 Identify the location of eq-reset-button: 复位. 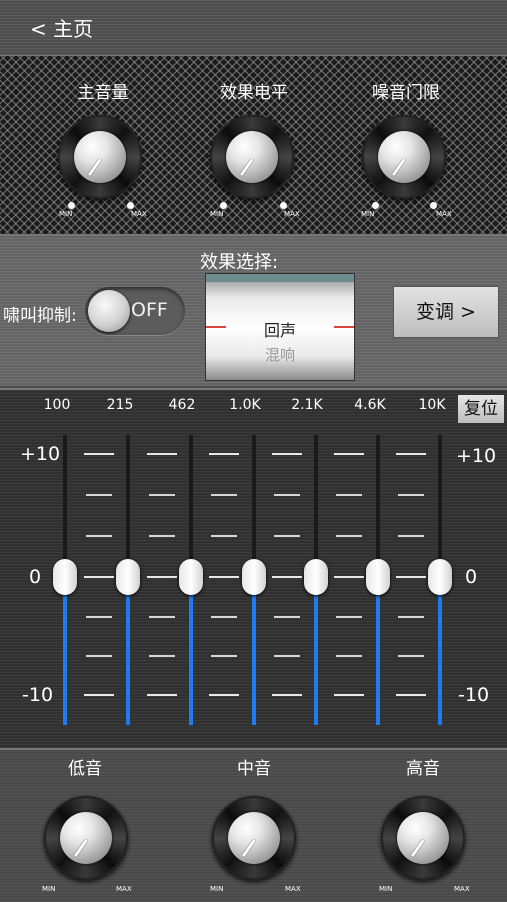
(481, 409).